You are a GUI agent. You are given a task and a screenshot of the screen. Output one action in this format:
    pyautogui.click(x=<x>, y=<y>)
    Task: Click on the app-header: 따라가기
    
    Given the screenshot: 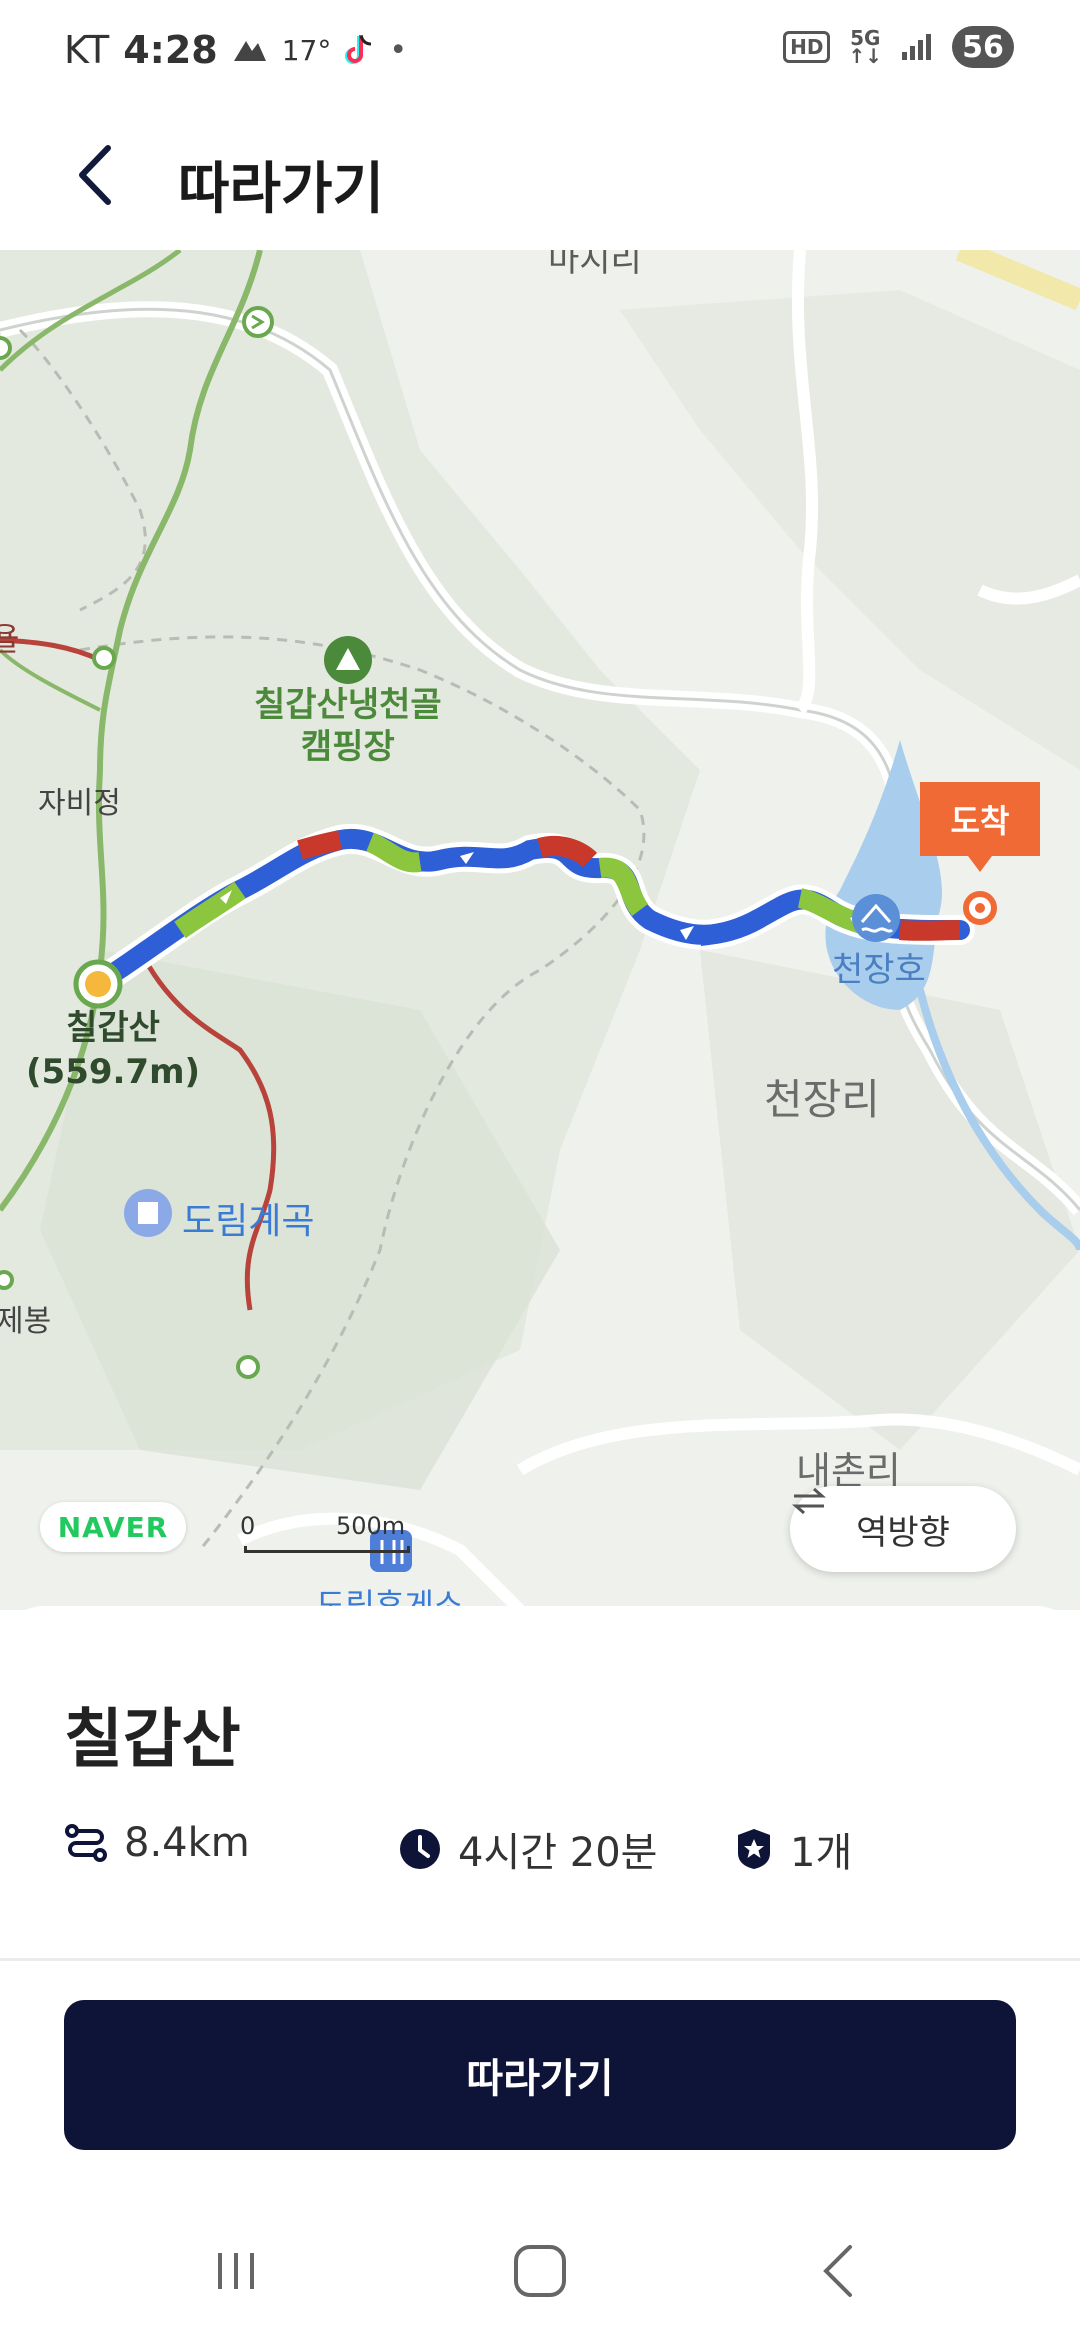 What is the action you would take?
    pyautogui.click(x=540, y=175)
    